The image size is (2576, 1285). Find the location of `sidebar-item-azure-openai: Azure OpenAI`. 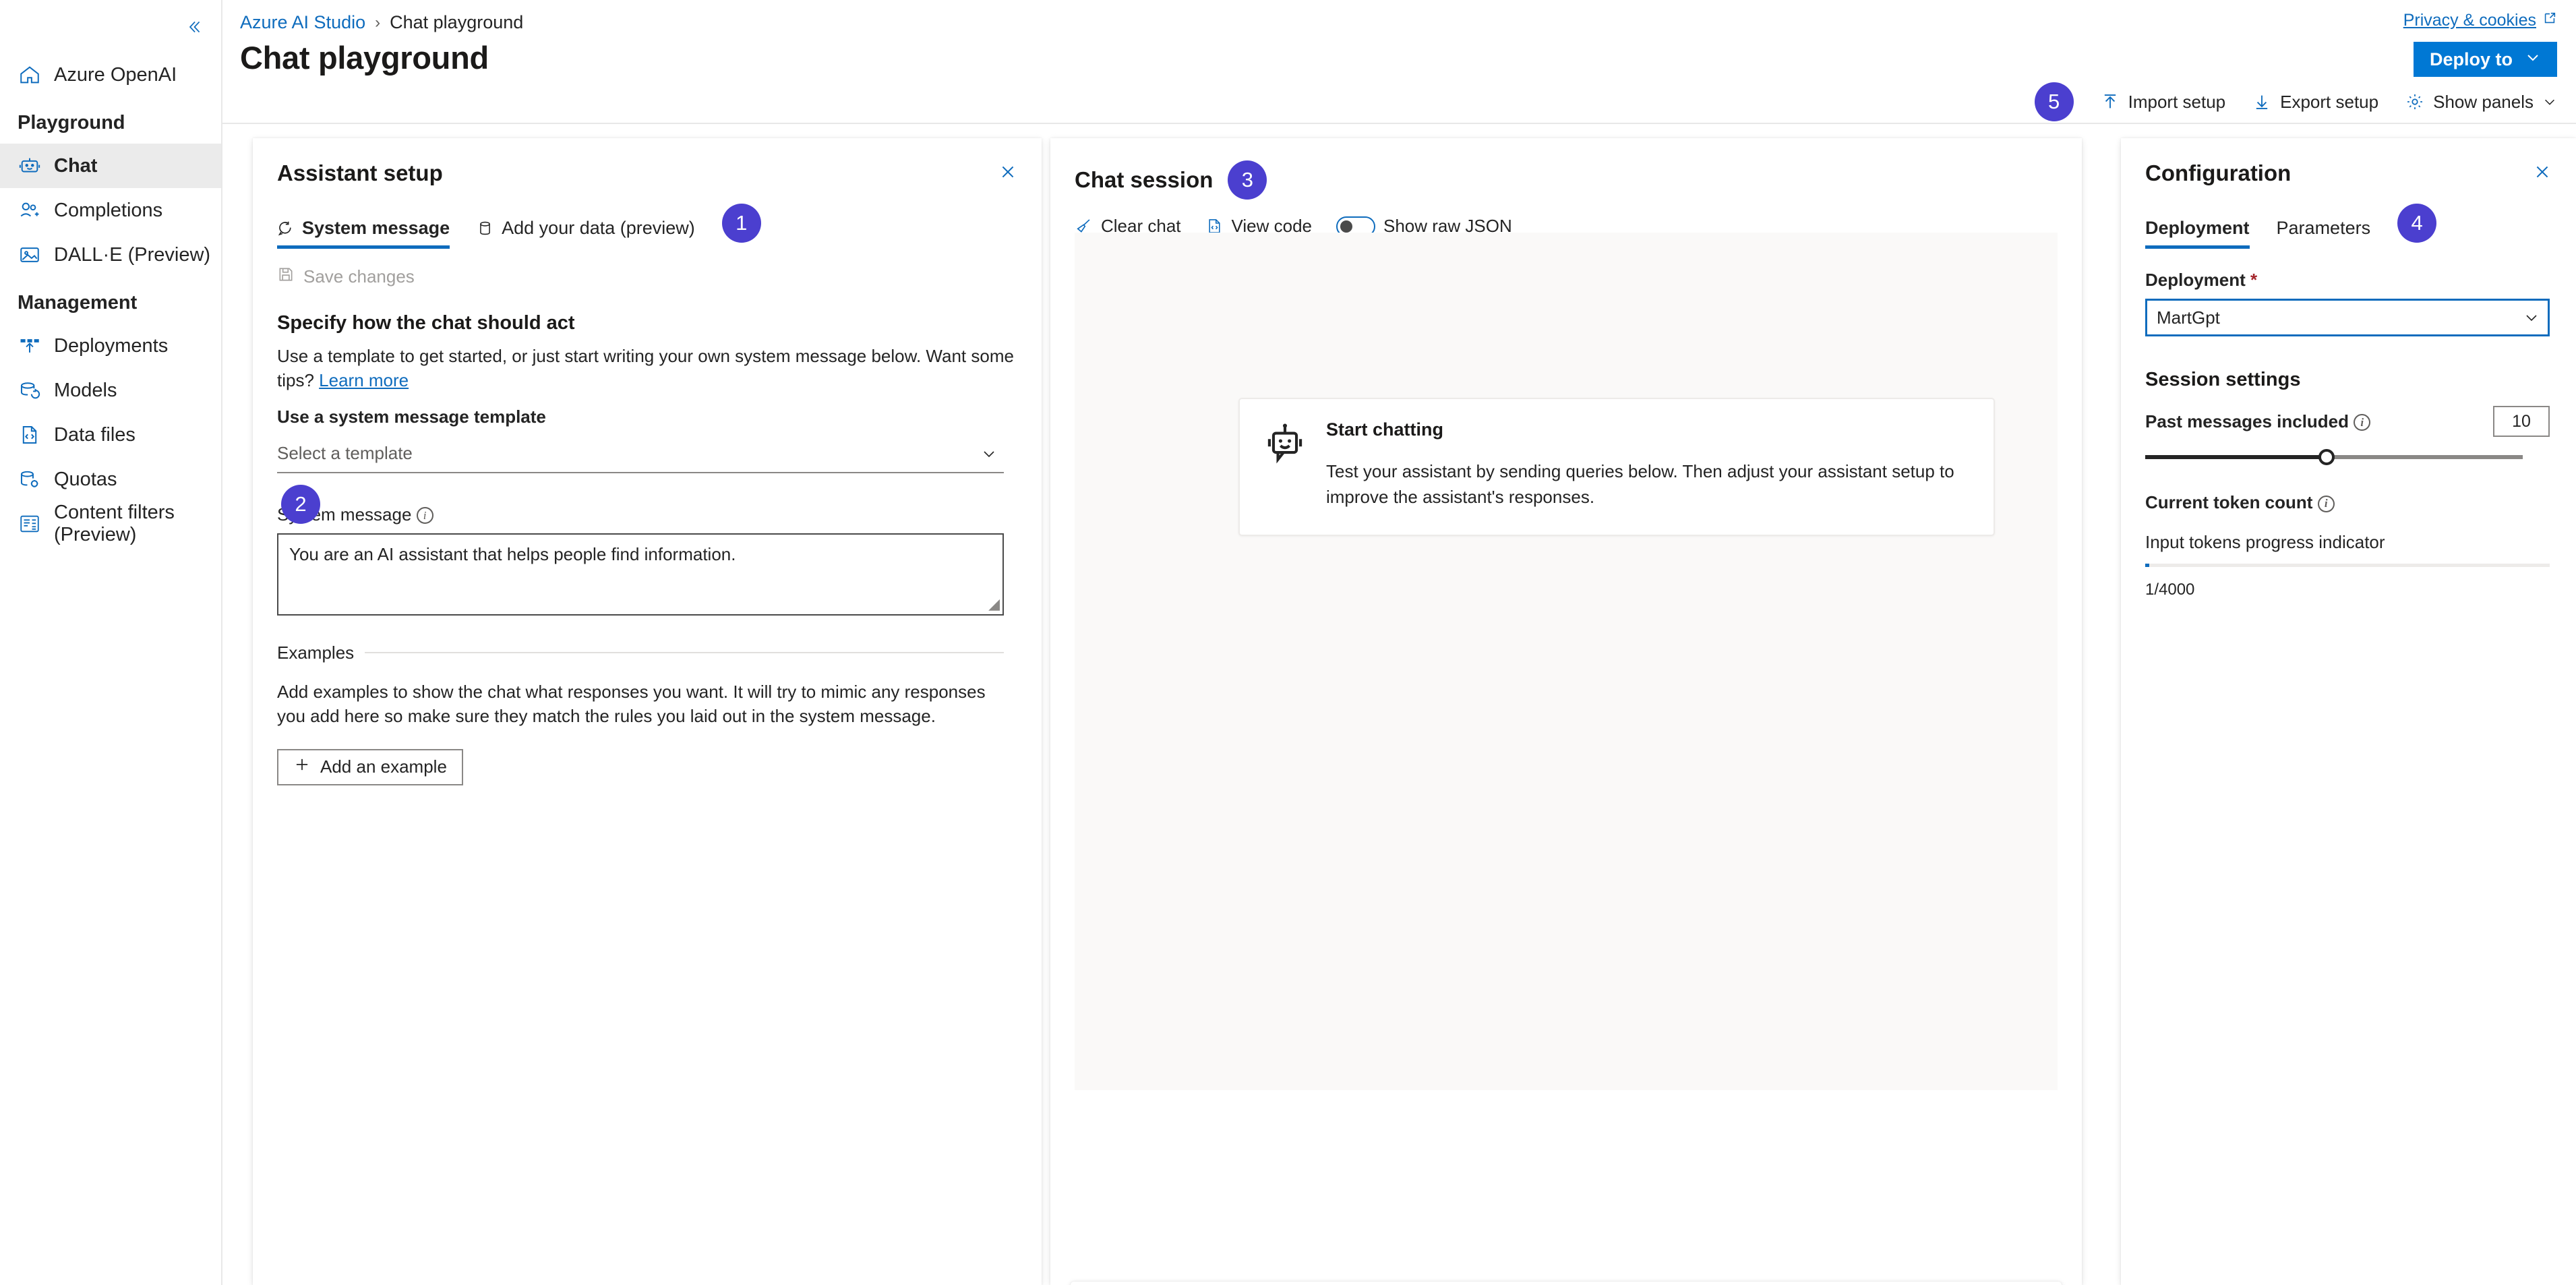

sidebar-item-azure-openai: Azure OpenAI is located at coordinates (111, 75).